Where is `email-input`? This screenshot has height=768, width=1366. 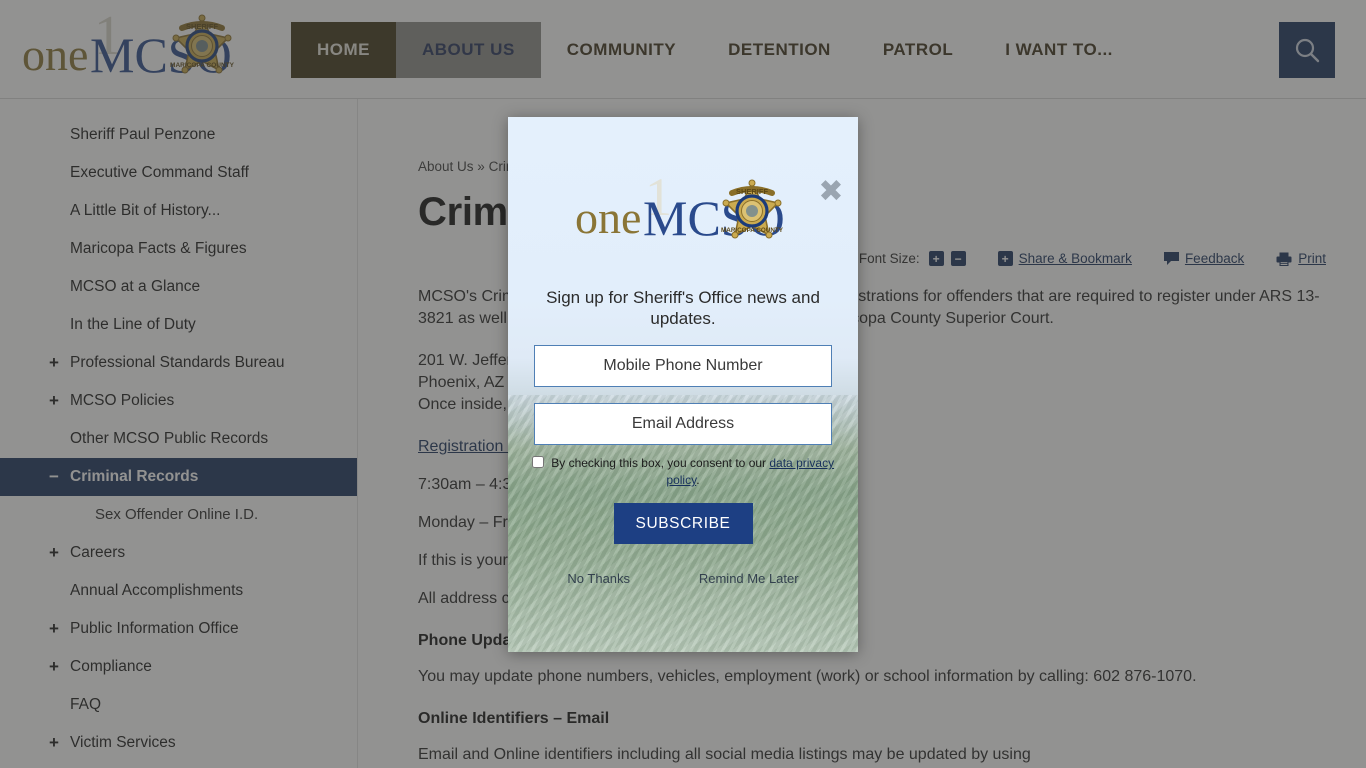
email-input is located at coordinates (683, 424).